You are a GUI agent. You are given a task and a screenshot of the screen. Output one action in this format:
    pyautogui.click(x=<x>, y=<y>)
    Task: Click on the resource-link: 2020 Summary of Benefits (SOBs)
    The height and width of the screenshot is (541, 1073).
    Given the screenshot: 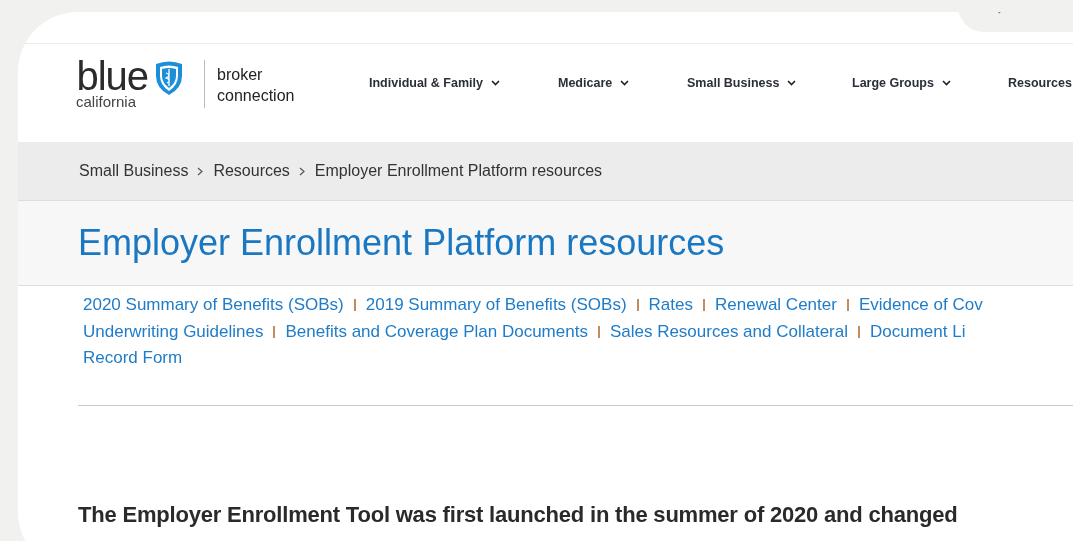 What is the action you would take?
    pyautogui.click(x=213, y=305)
    